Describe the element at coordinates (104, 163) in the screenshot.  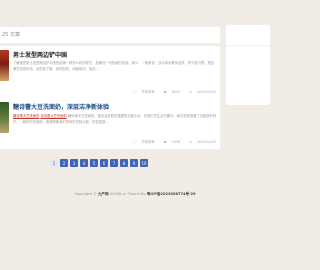
I see `page-6-button: 6` at that location.